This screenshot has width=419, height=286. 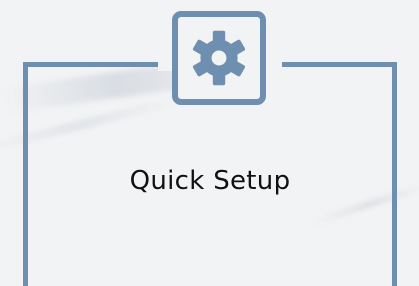 I want to click on gear-icon, so click(x=219, y=58).